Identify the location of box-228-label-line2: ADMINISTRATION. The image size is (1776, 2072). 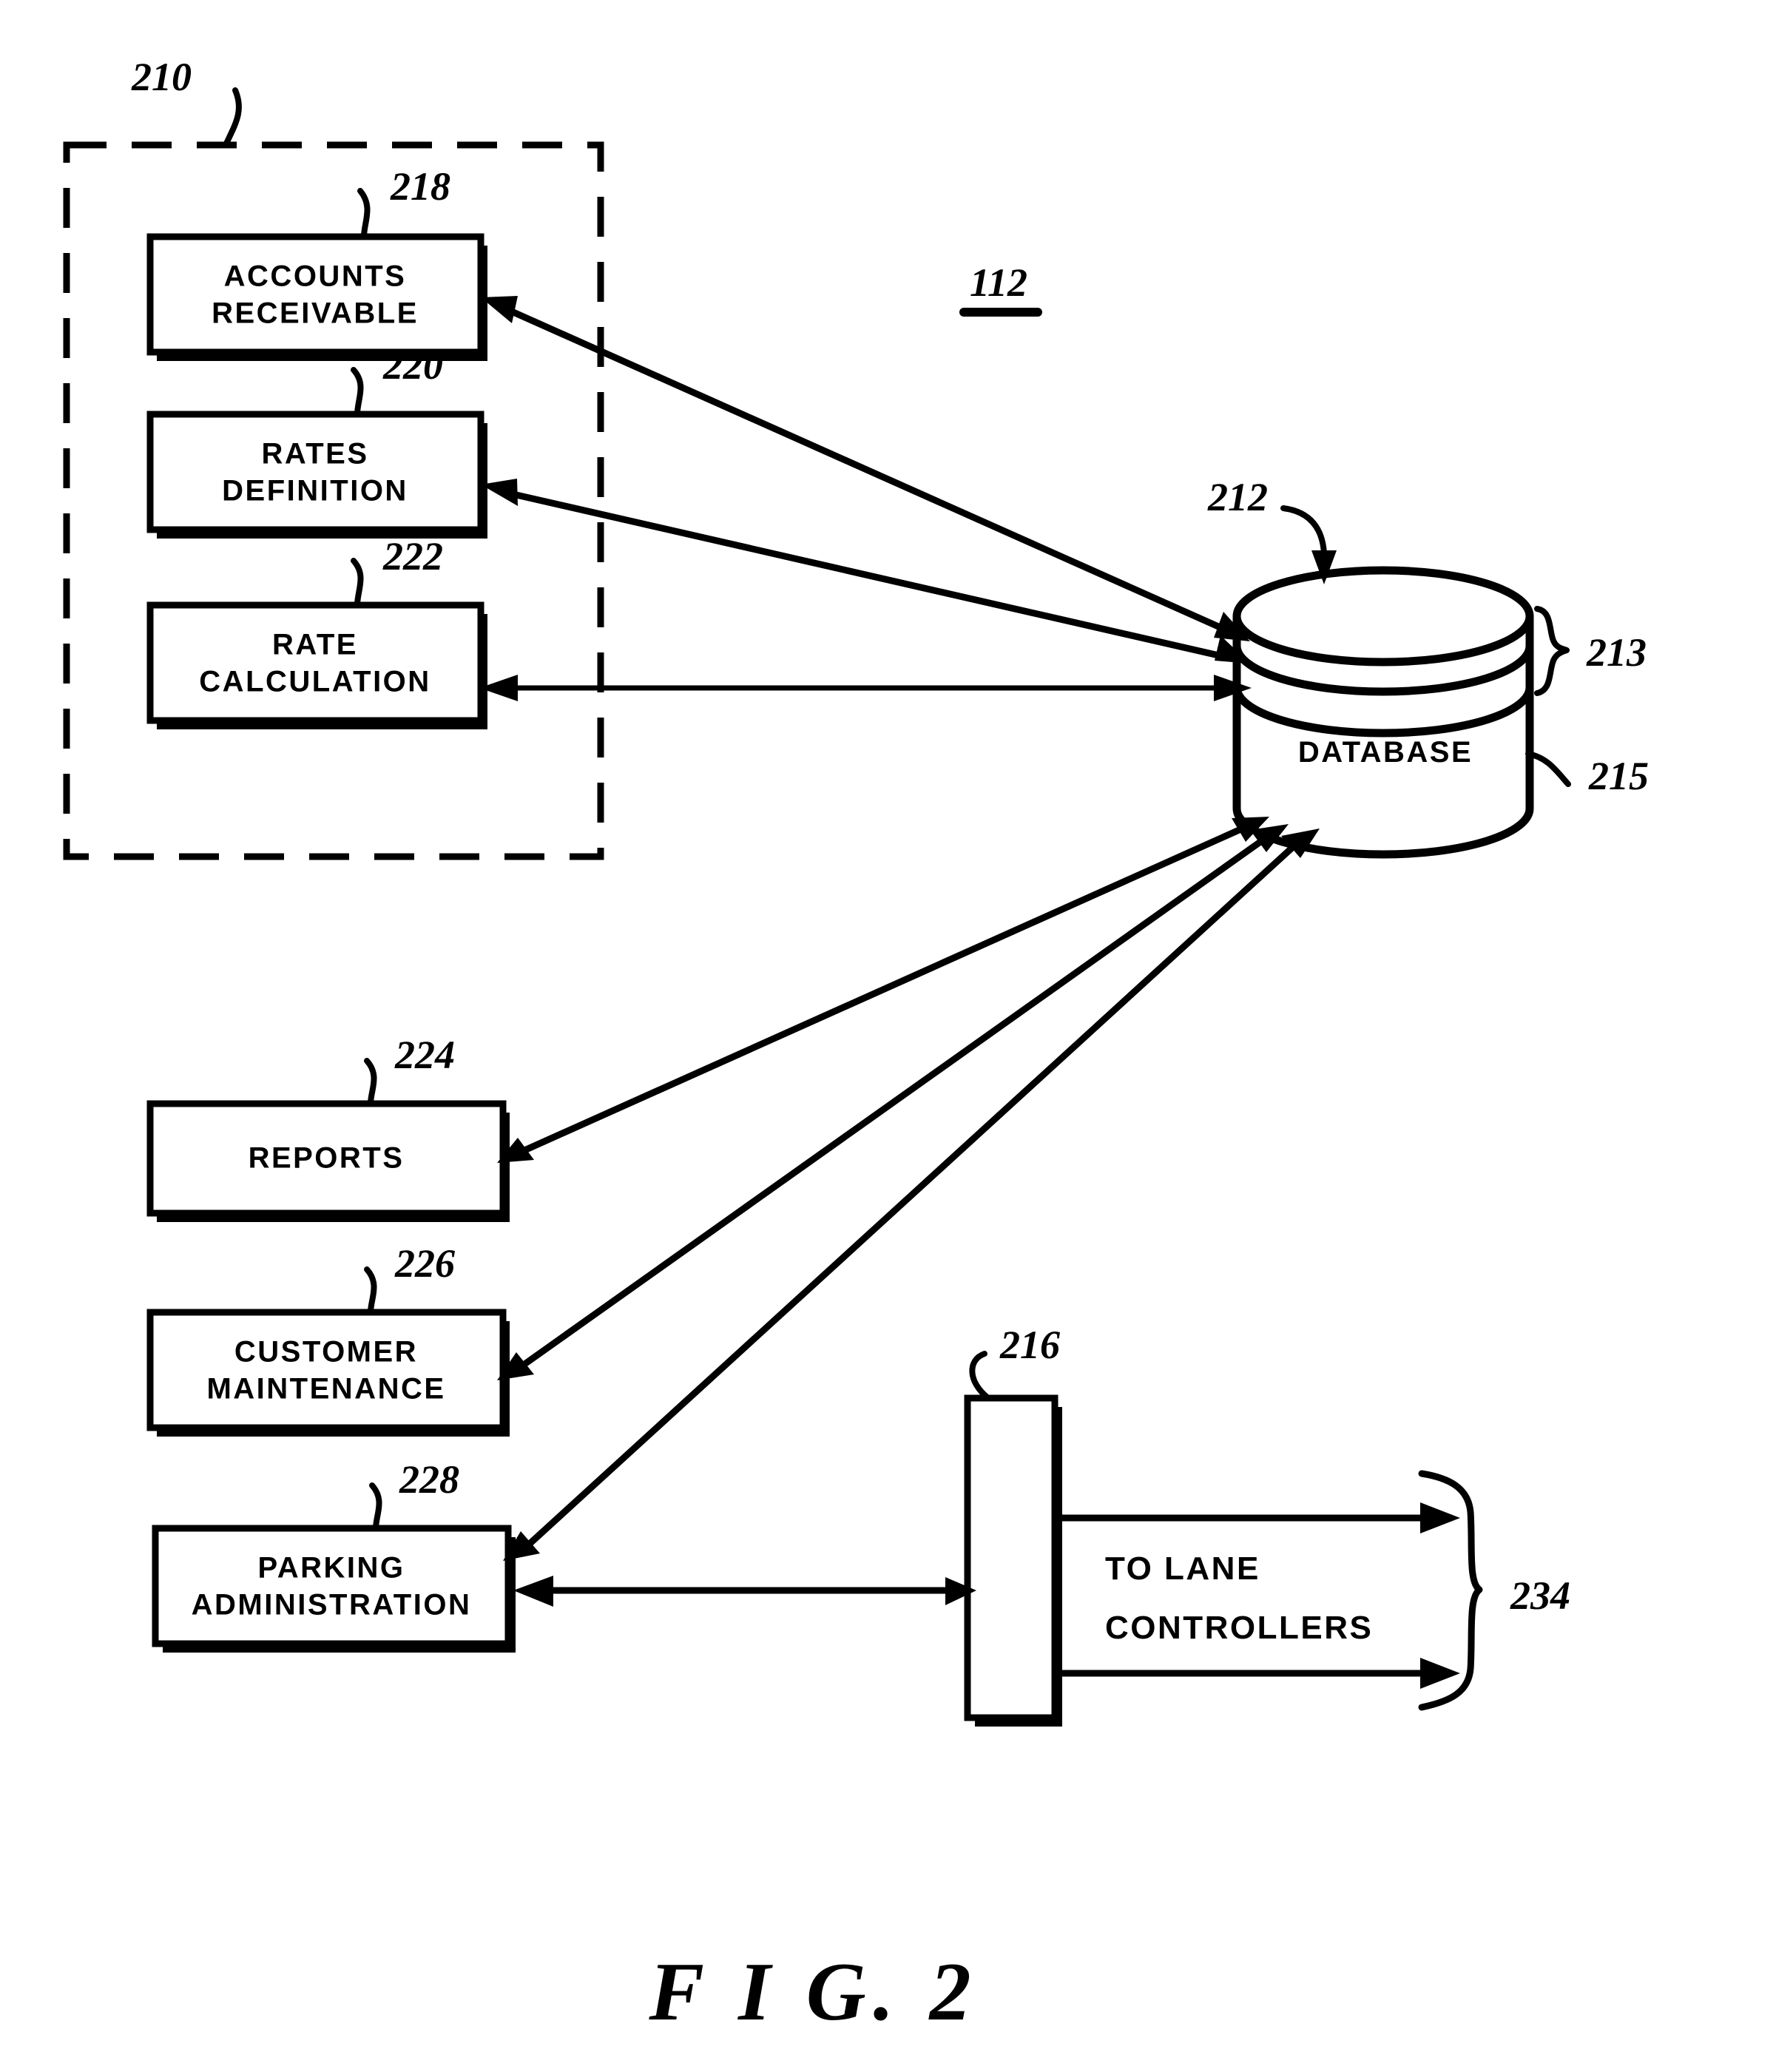
(332, 1605).